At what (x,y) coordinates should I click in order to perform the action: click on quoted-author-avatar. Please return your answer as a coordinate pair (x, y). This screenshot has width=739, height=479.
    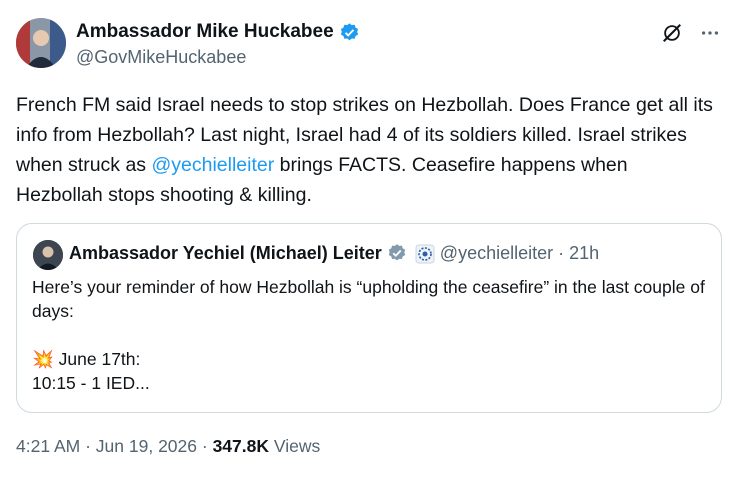
    Looking at the image, I should click on (48, 255).